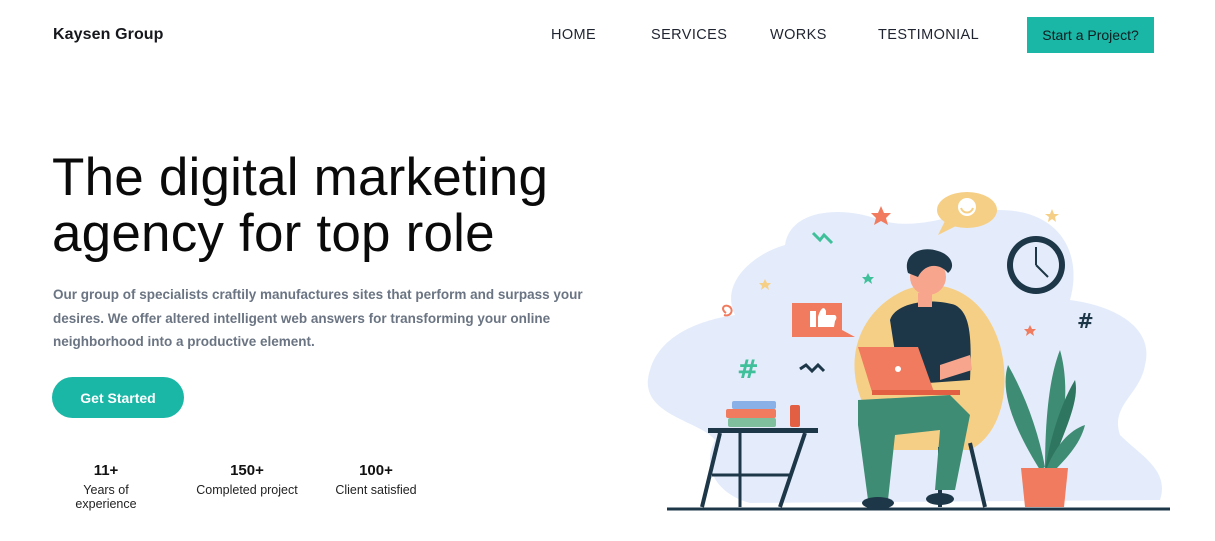 The width and height of the screenshot is (1215, 541). What do you see at coordinates (1036, 265) in the screenshot?
I see `clock-icon` at bounding box center [1036, 265].